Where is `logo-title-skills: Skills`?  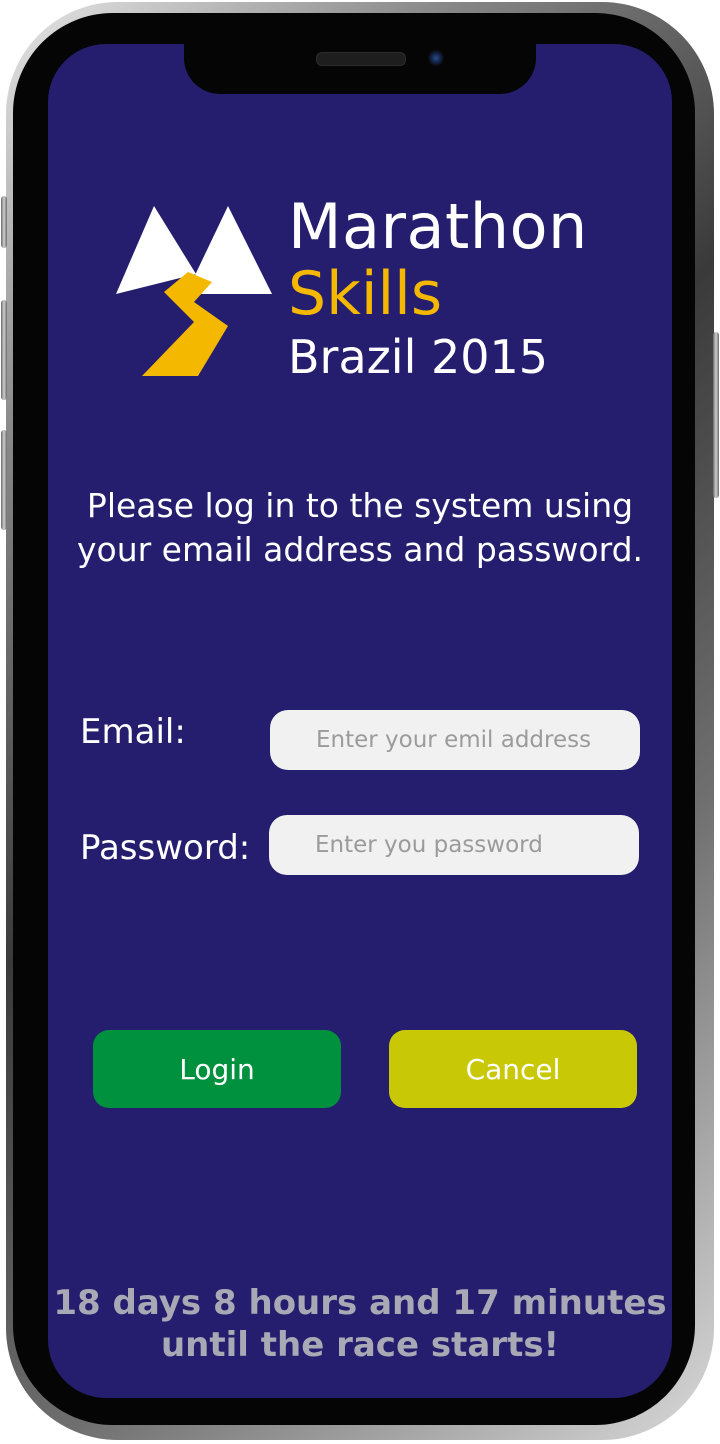 logo-title-skills: Skills is located at coordinates (365, 294).